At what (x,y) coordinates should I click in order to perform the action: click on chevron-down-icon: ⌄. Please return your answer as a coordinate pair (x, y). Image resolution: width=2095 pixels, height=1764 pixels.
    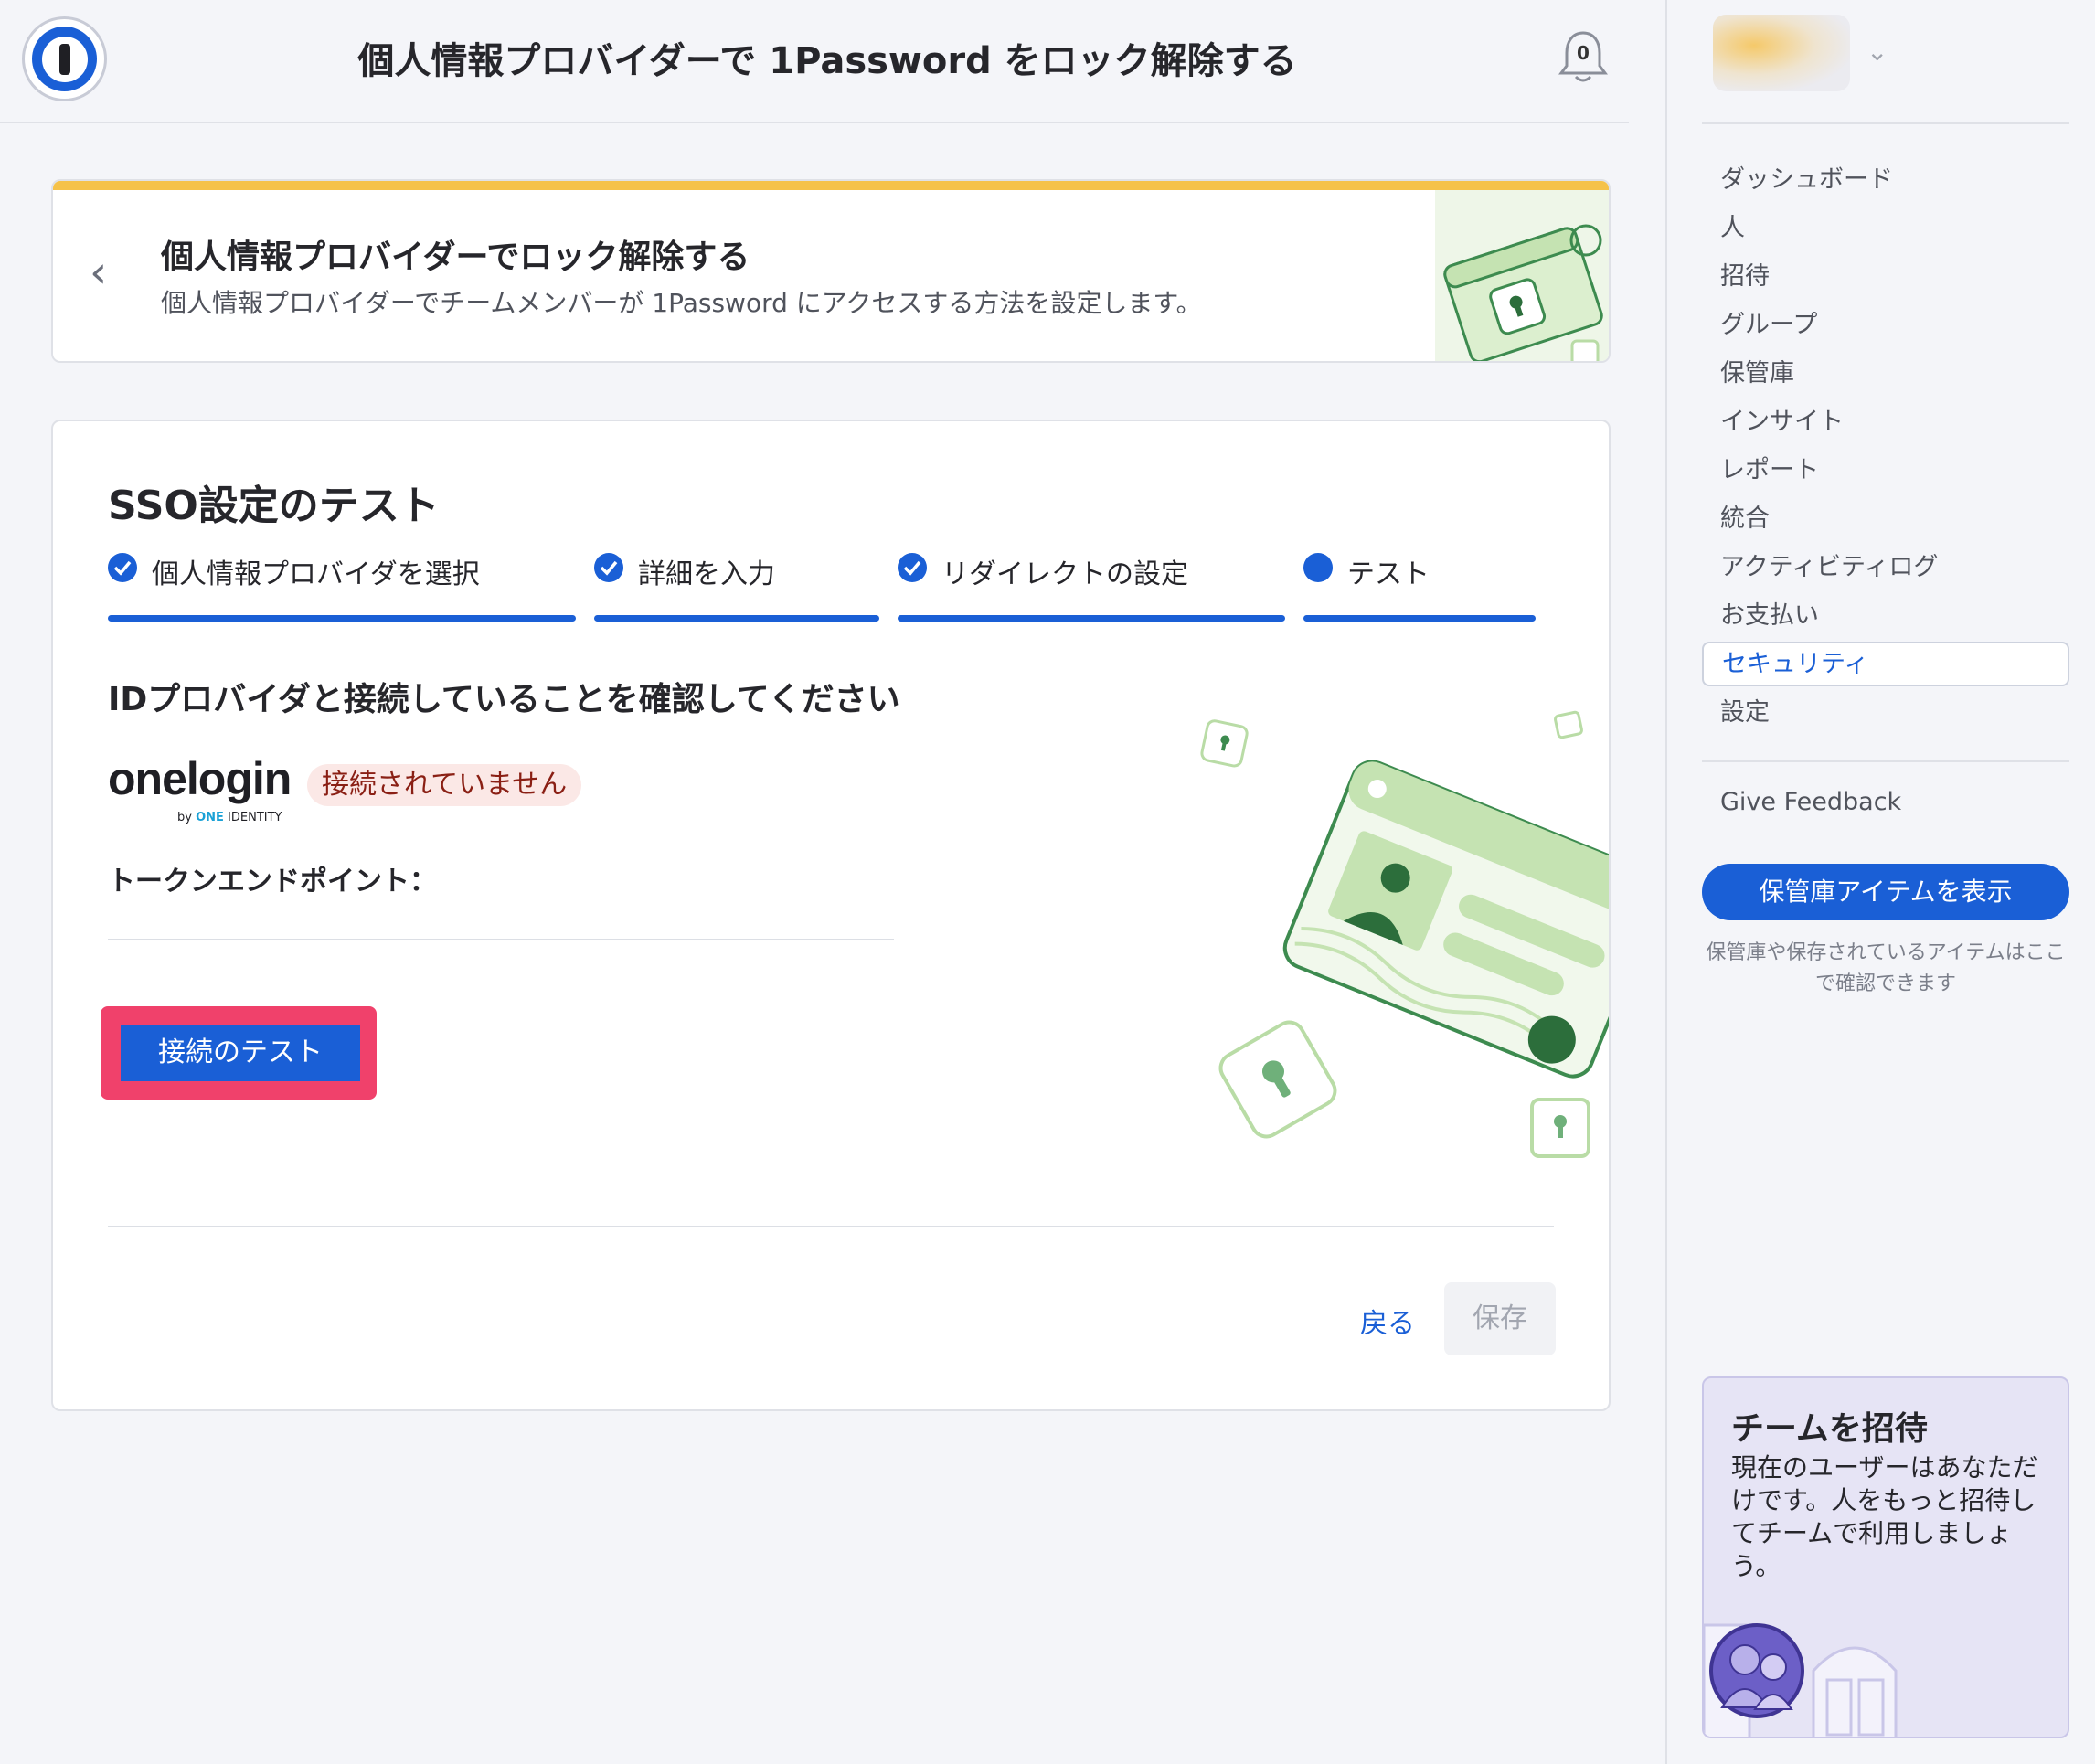
    Looking at the image, I should click on (1877, 52).